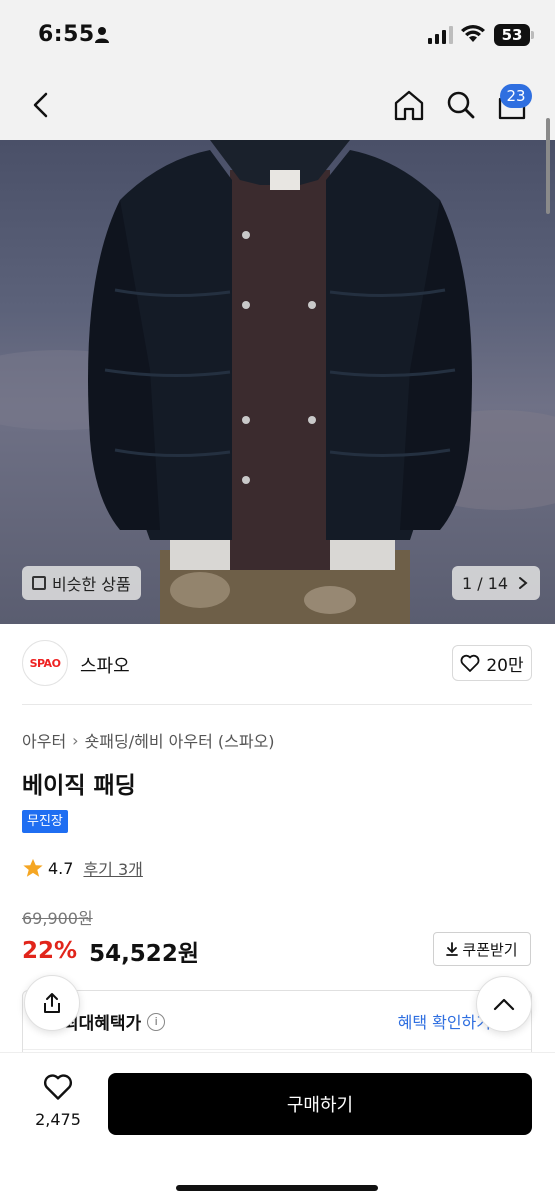  I want to click on wishlist-button: 2,475, so click(58, 1101).